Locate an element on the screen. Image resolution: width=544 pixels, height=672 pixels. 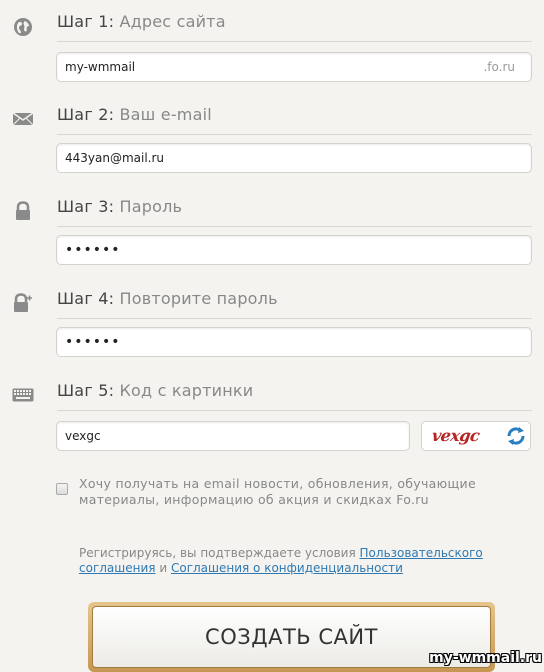
step-1-title: Адрес сайта is located at coordinates (172, 21).